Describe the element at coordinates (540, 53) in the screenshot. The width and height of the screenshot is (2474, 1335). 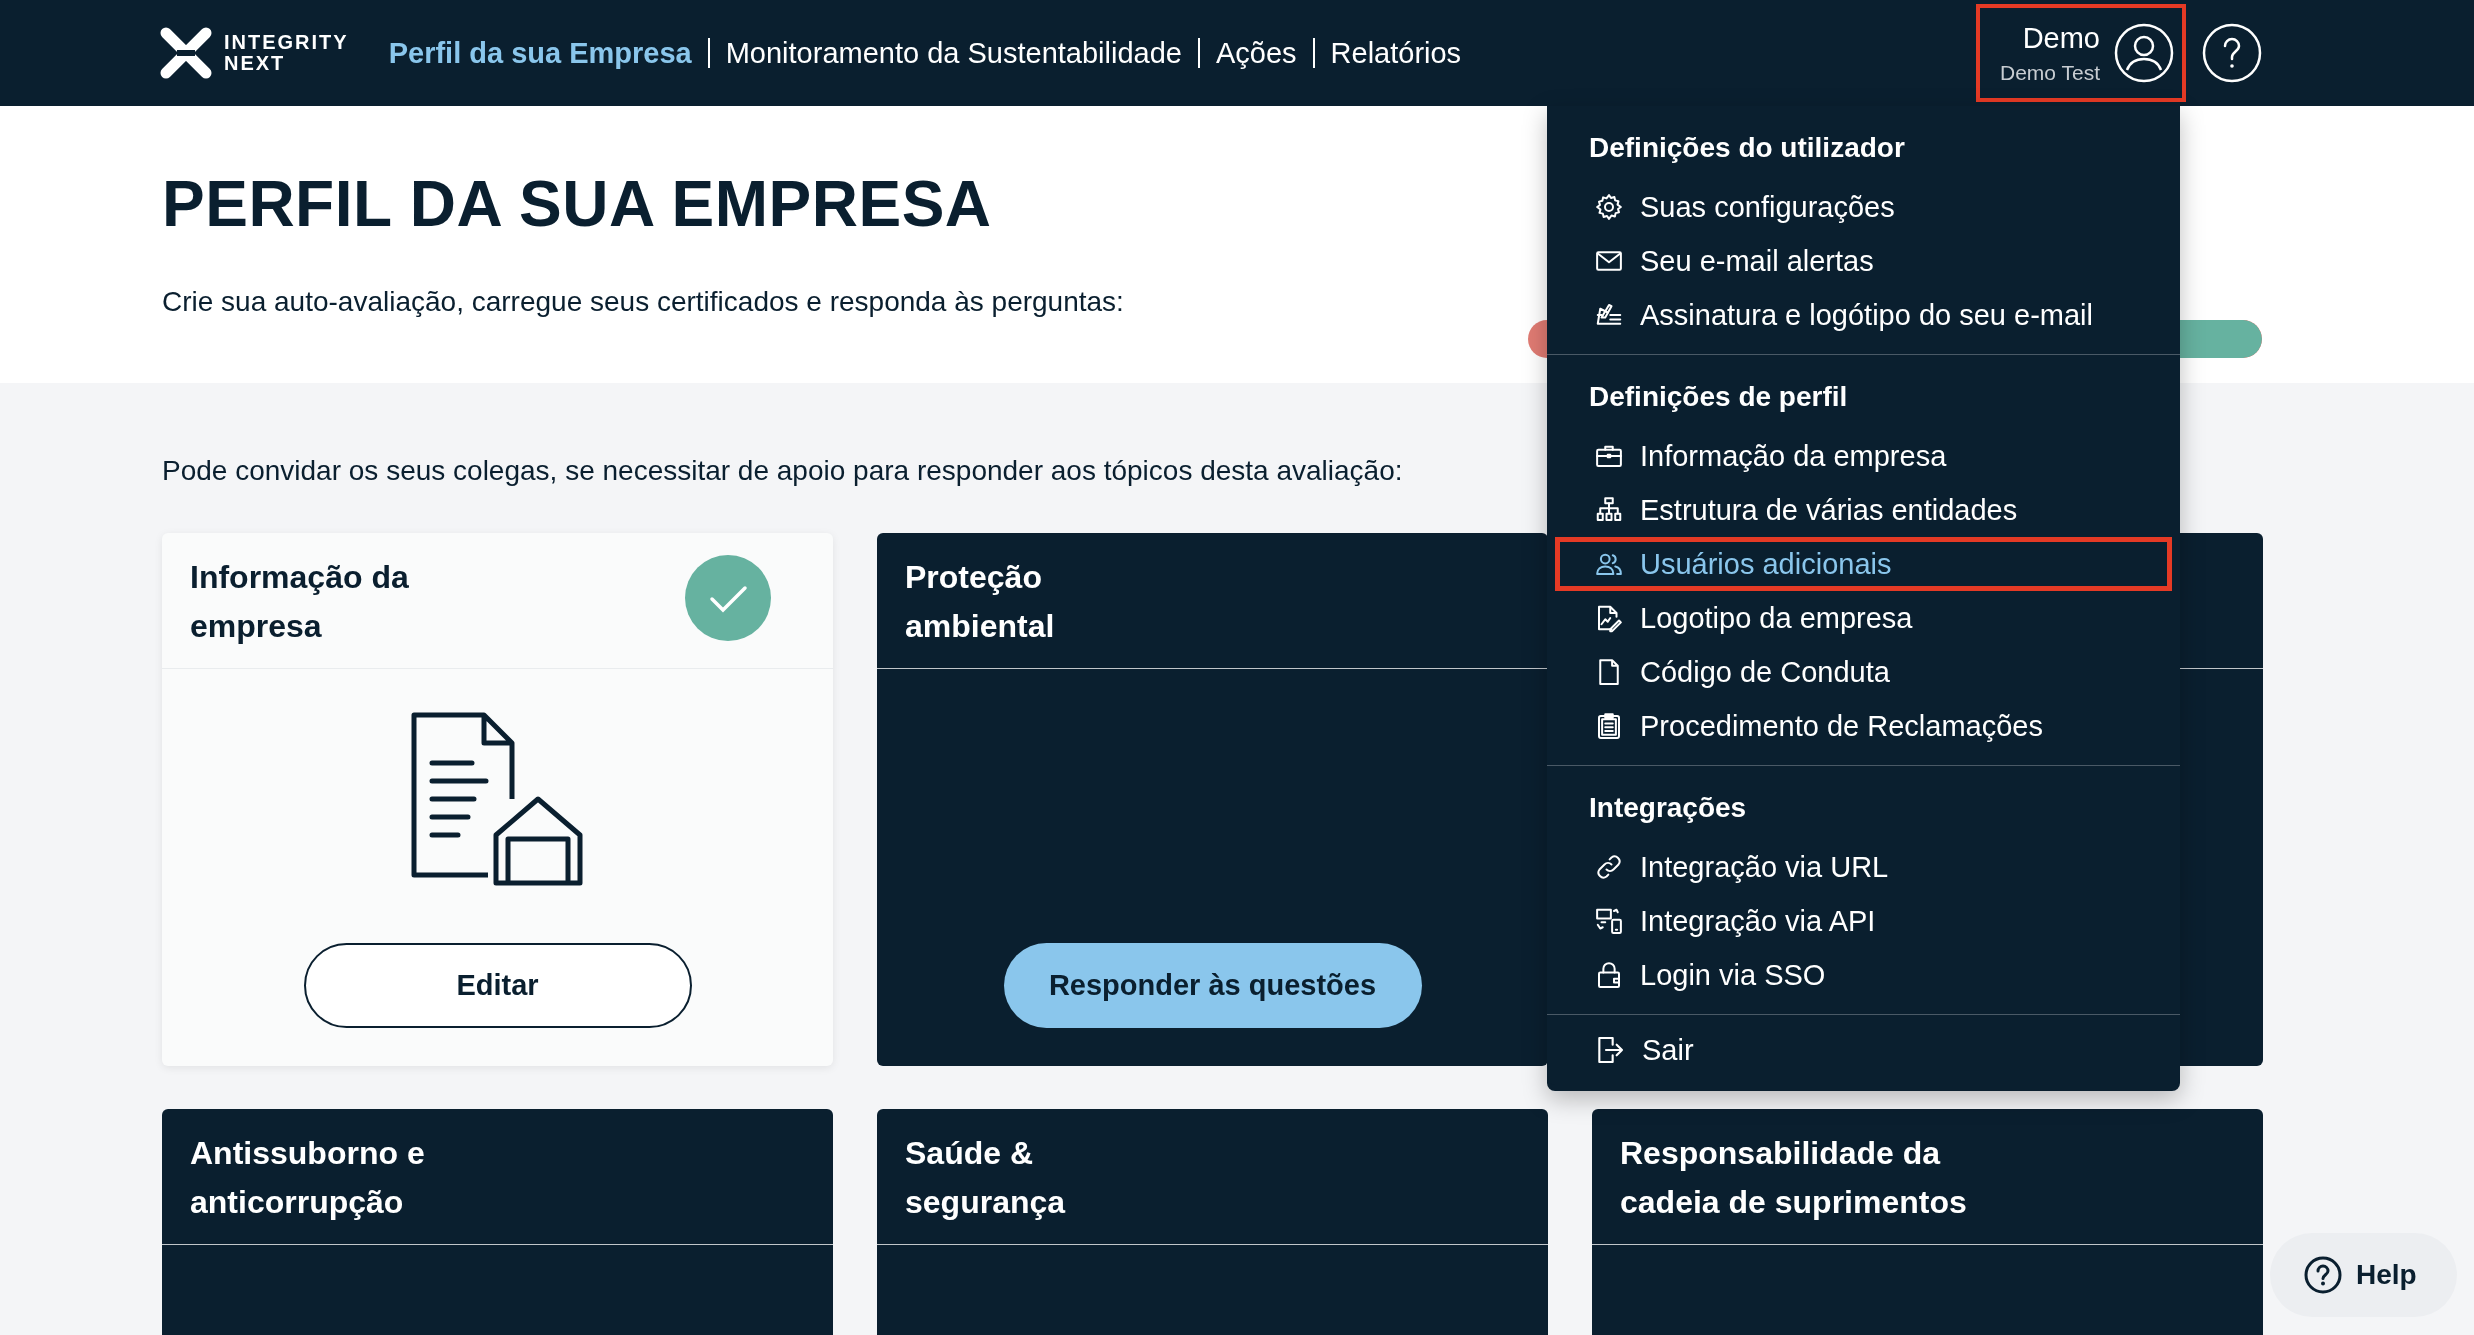
I see `nav-link: Perfil da sua Empresa` at that location.